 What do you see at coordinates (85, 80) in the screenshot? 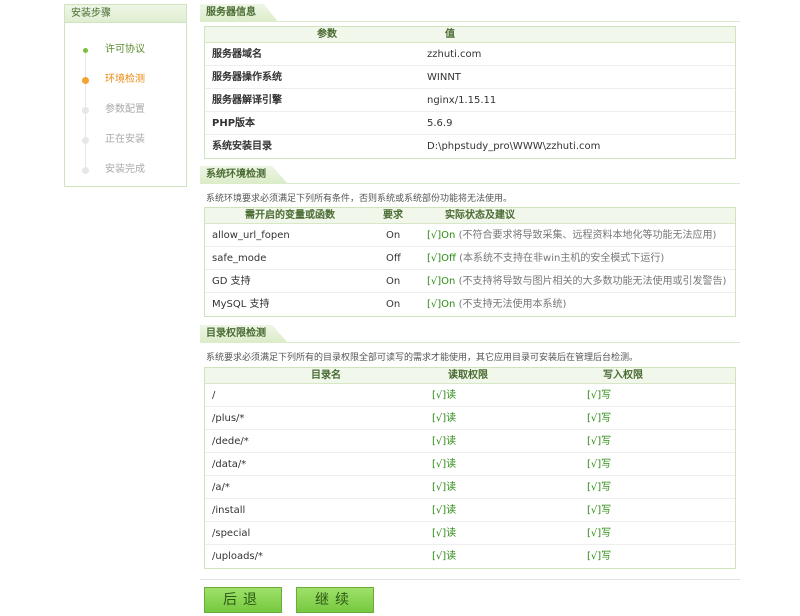
I see `step-current-dot-icon` at bounding box center [85, 80].